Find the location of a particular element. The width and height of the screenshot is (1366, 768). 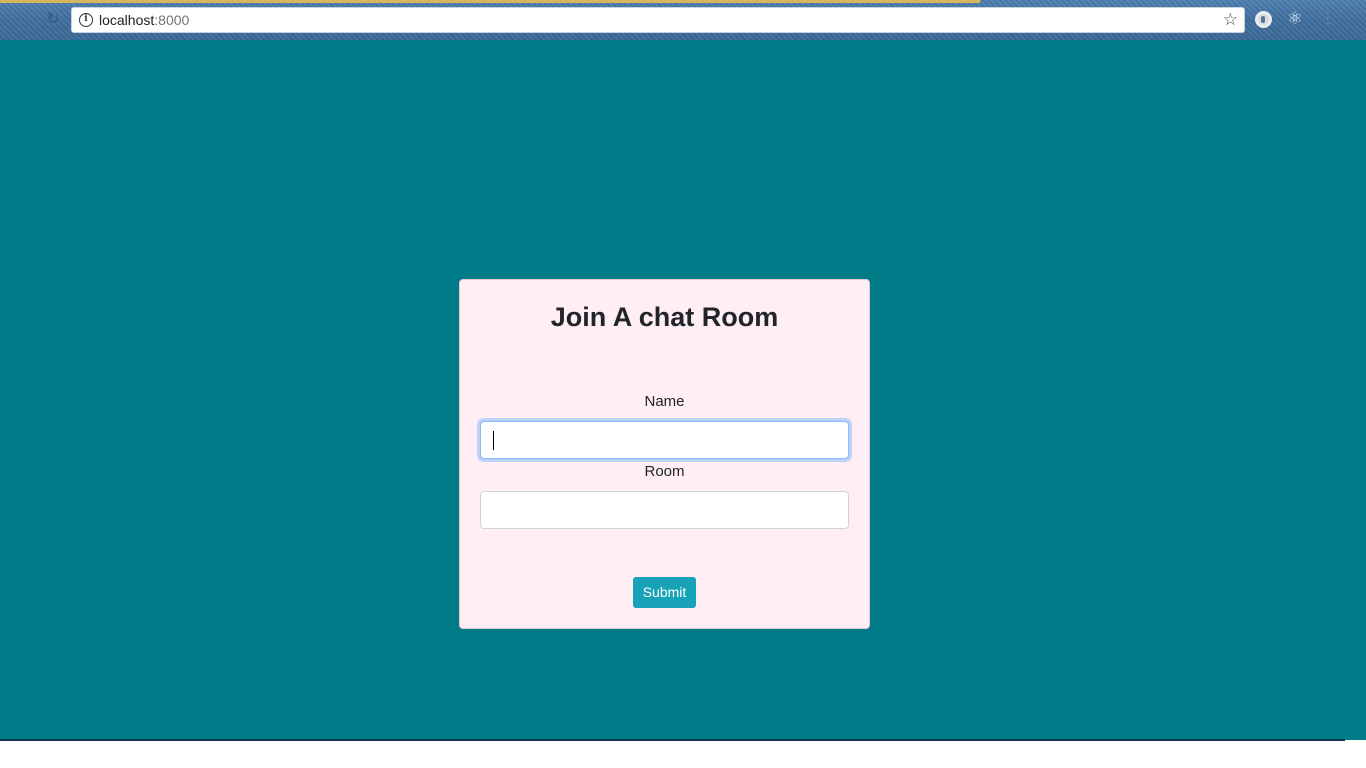

react-devtools-icon: ⚛ is located at coordinates (1295, 19).